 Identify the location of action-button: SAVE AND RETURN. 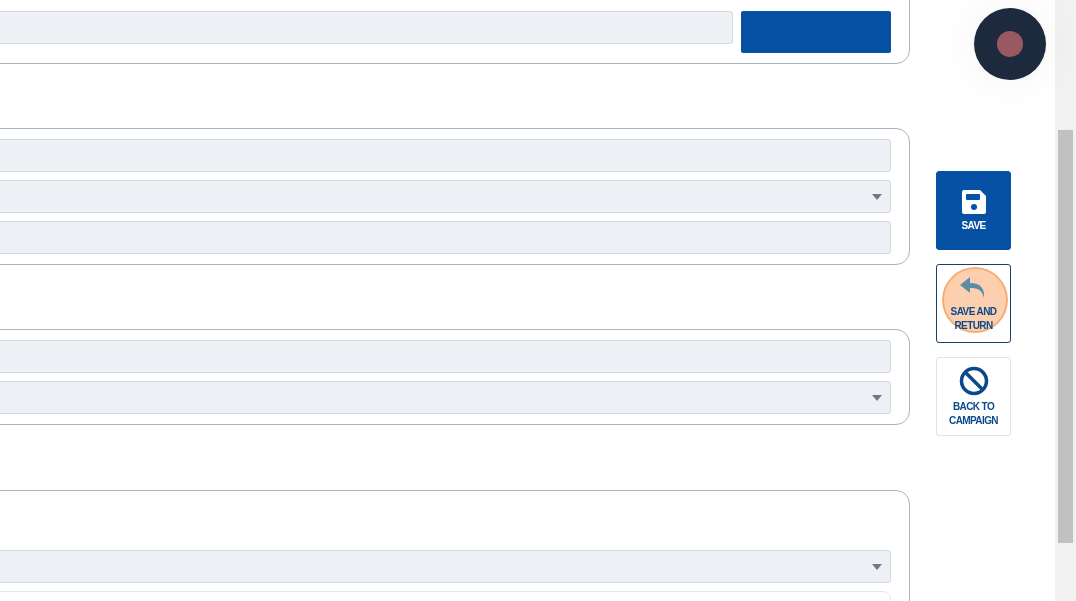
(973, 303).